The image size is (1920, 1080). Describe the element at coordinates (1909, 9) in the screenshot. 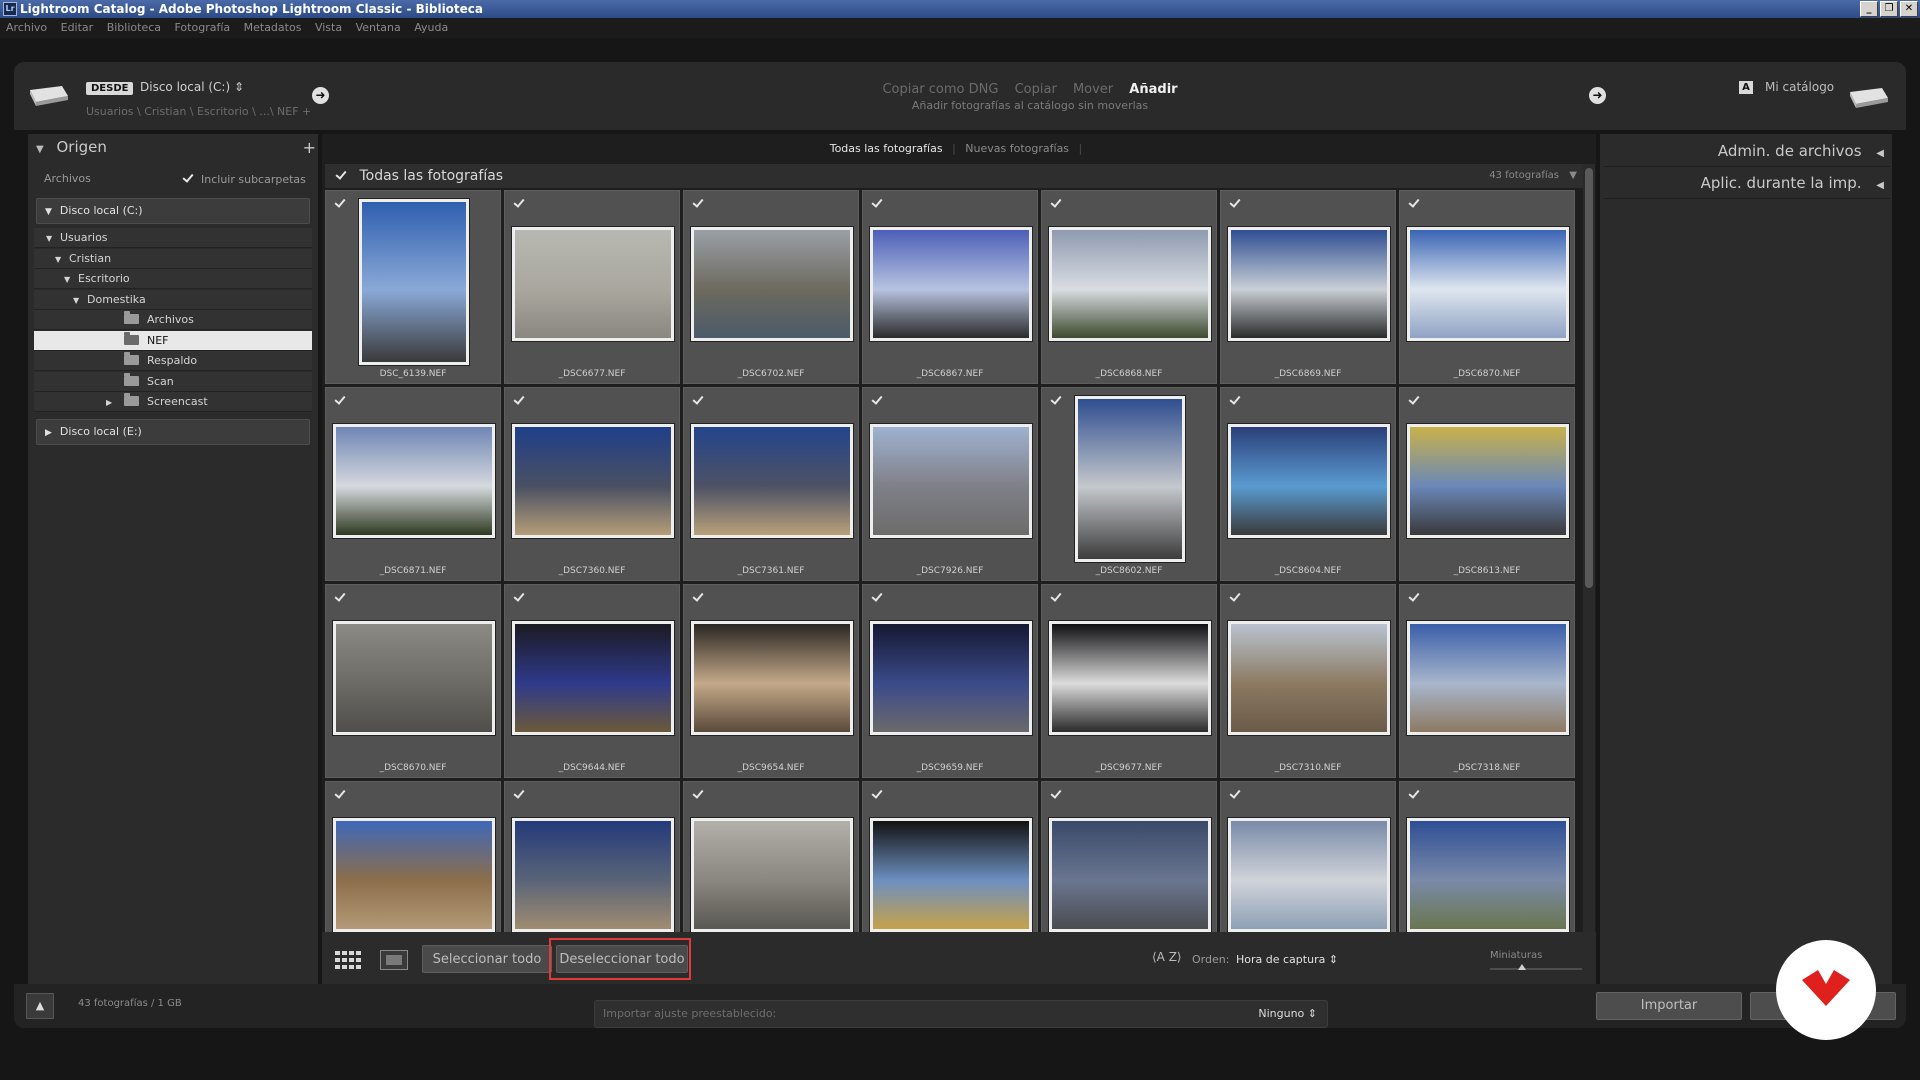

I see `close-button: ✕` at that location.